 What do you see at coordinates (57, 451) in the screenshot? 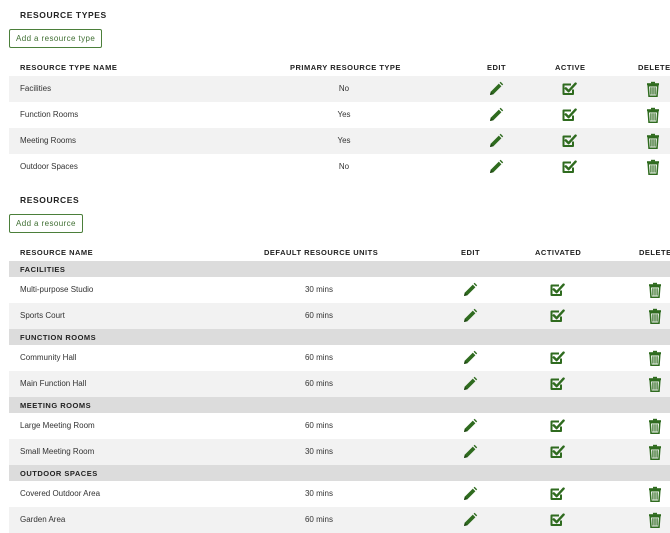
I see `resource-name: Small Meeting Room` at bounding box center [57, 451].